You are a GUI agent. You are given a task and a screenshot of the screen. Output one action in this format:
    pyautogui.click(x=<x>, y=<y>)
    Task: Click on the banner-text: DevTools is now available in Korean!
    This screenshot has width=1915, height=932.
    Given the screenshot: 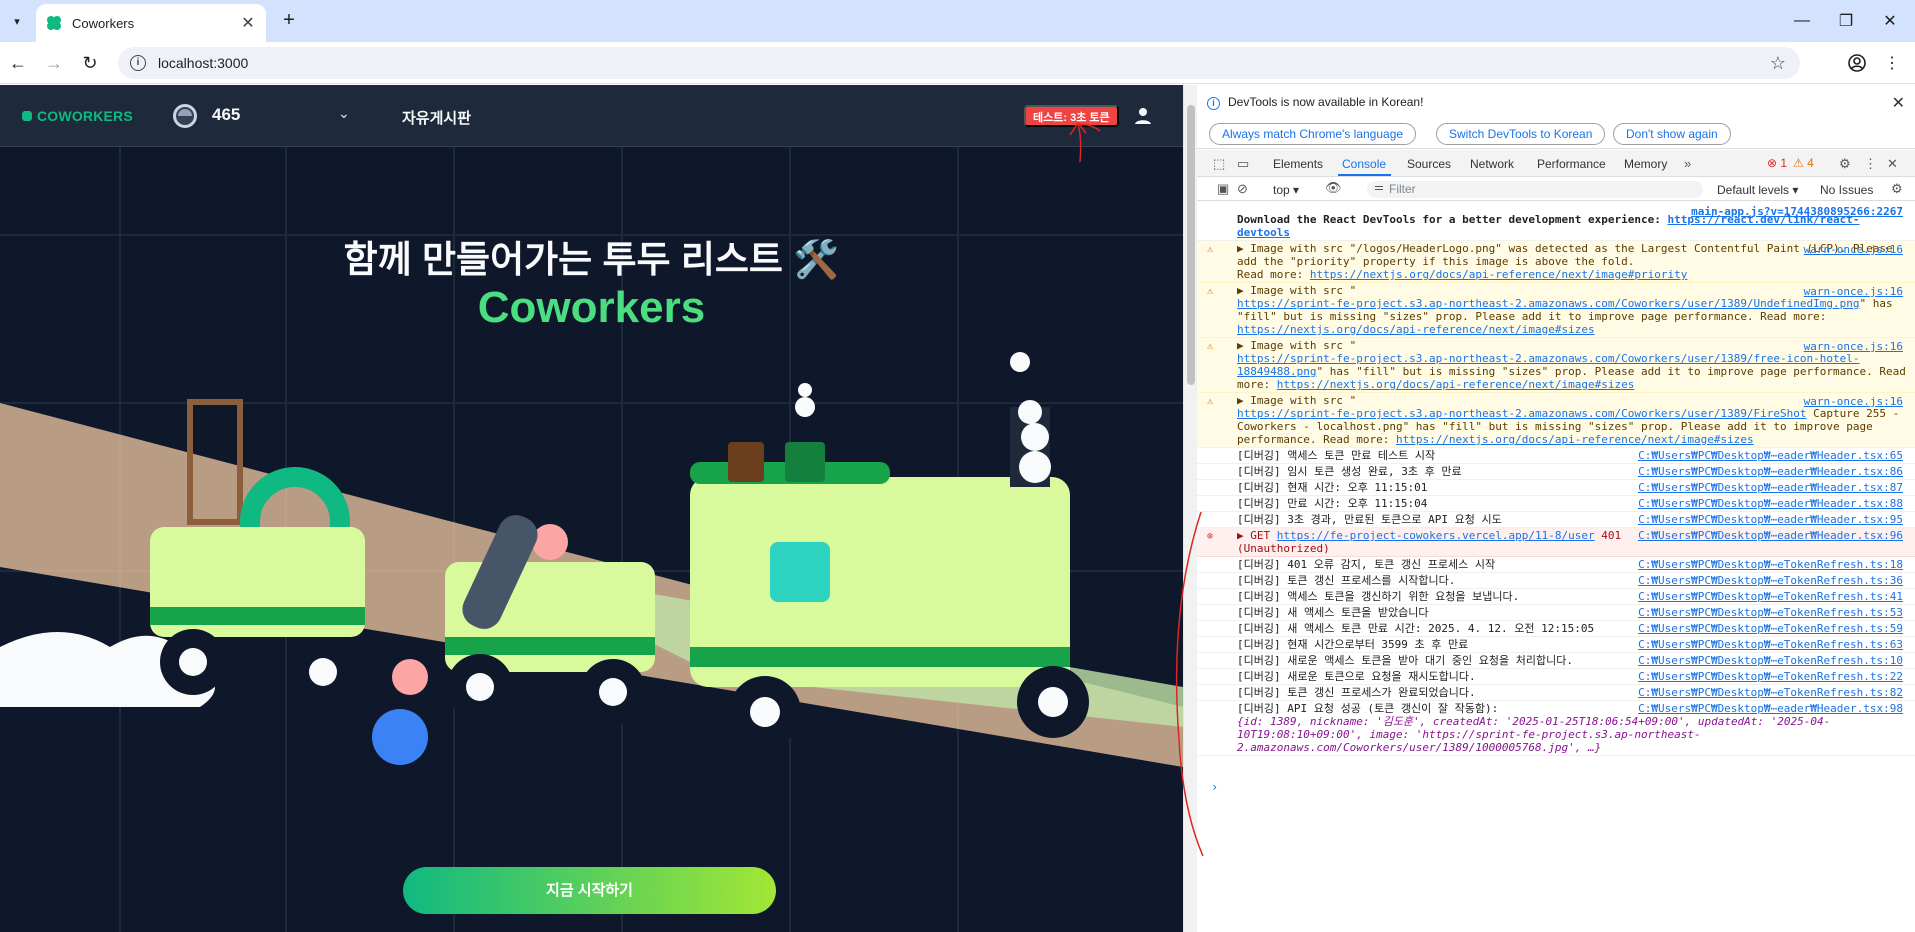 What is the action you would take?
    pyautogui.click(x=1326, y=102)
    